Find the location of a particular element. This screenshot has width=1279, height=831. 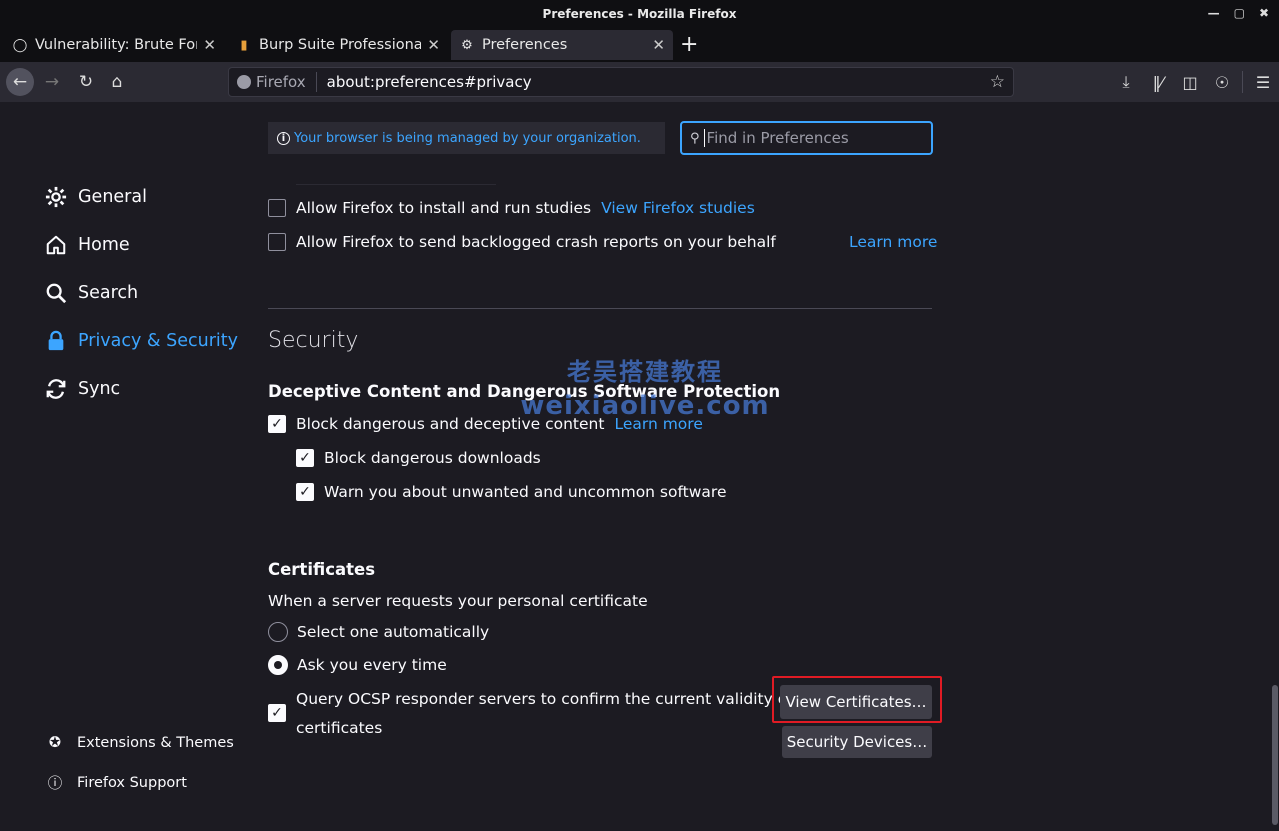

firefox-logo-icon is located at coordinates (244, 82).